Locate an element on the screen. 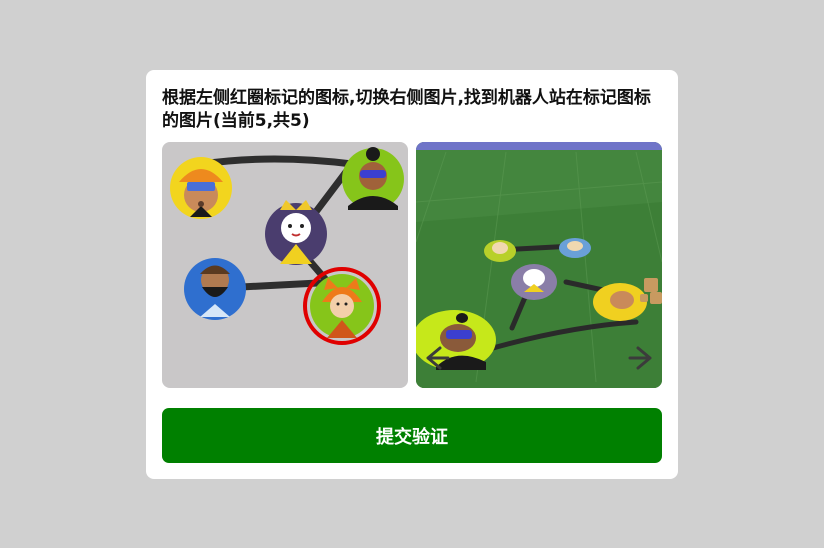  reference-image is located at coordinates (285, 265).